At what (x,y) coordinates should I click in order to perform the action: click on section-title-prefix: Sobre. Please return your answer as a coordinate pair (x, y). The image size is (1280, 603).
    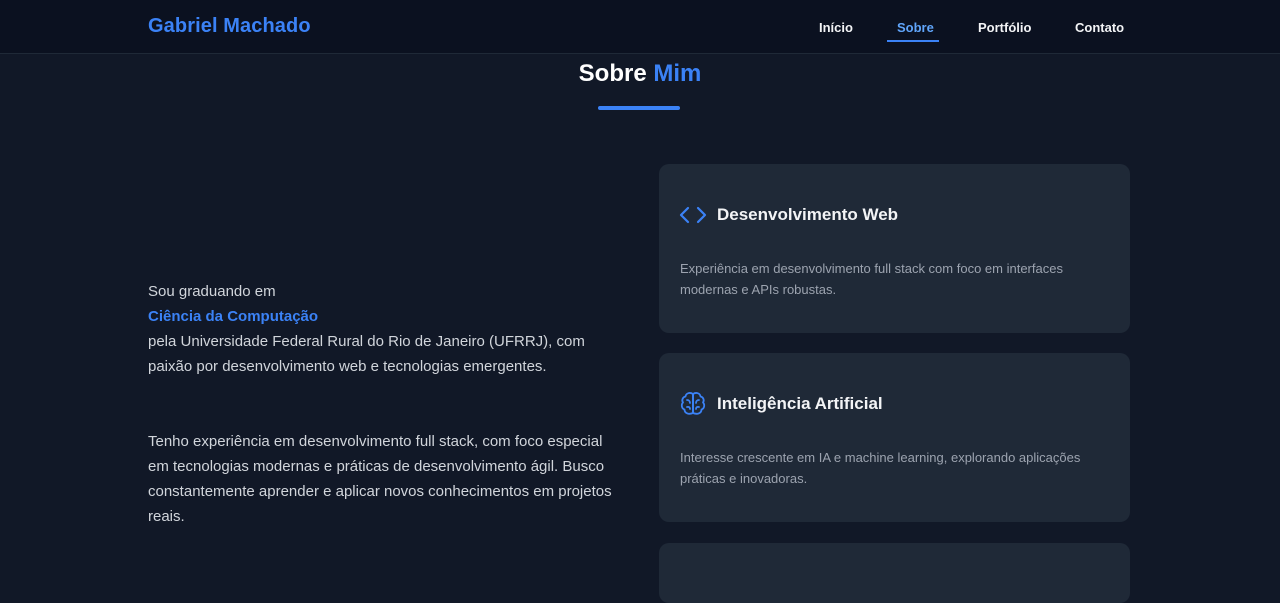
    Looking at the image, I should click on (612, 73).